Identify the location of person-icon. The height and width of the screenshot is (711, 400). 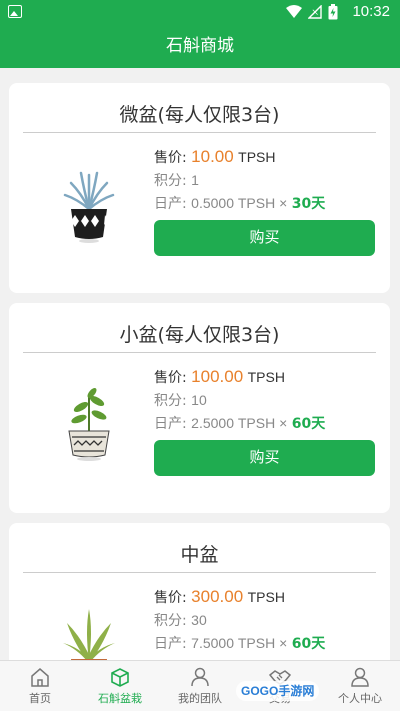
(360, 677).